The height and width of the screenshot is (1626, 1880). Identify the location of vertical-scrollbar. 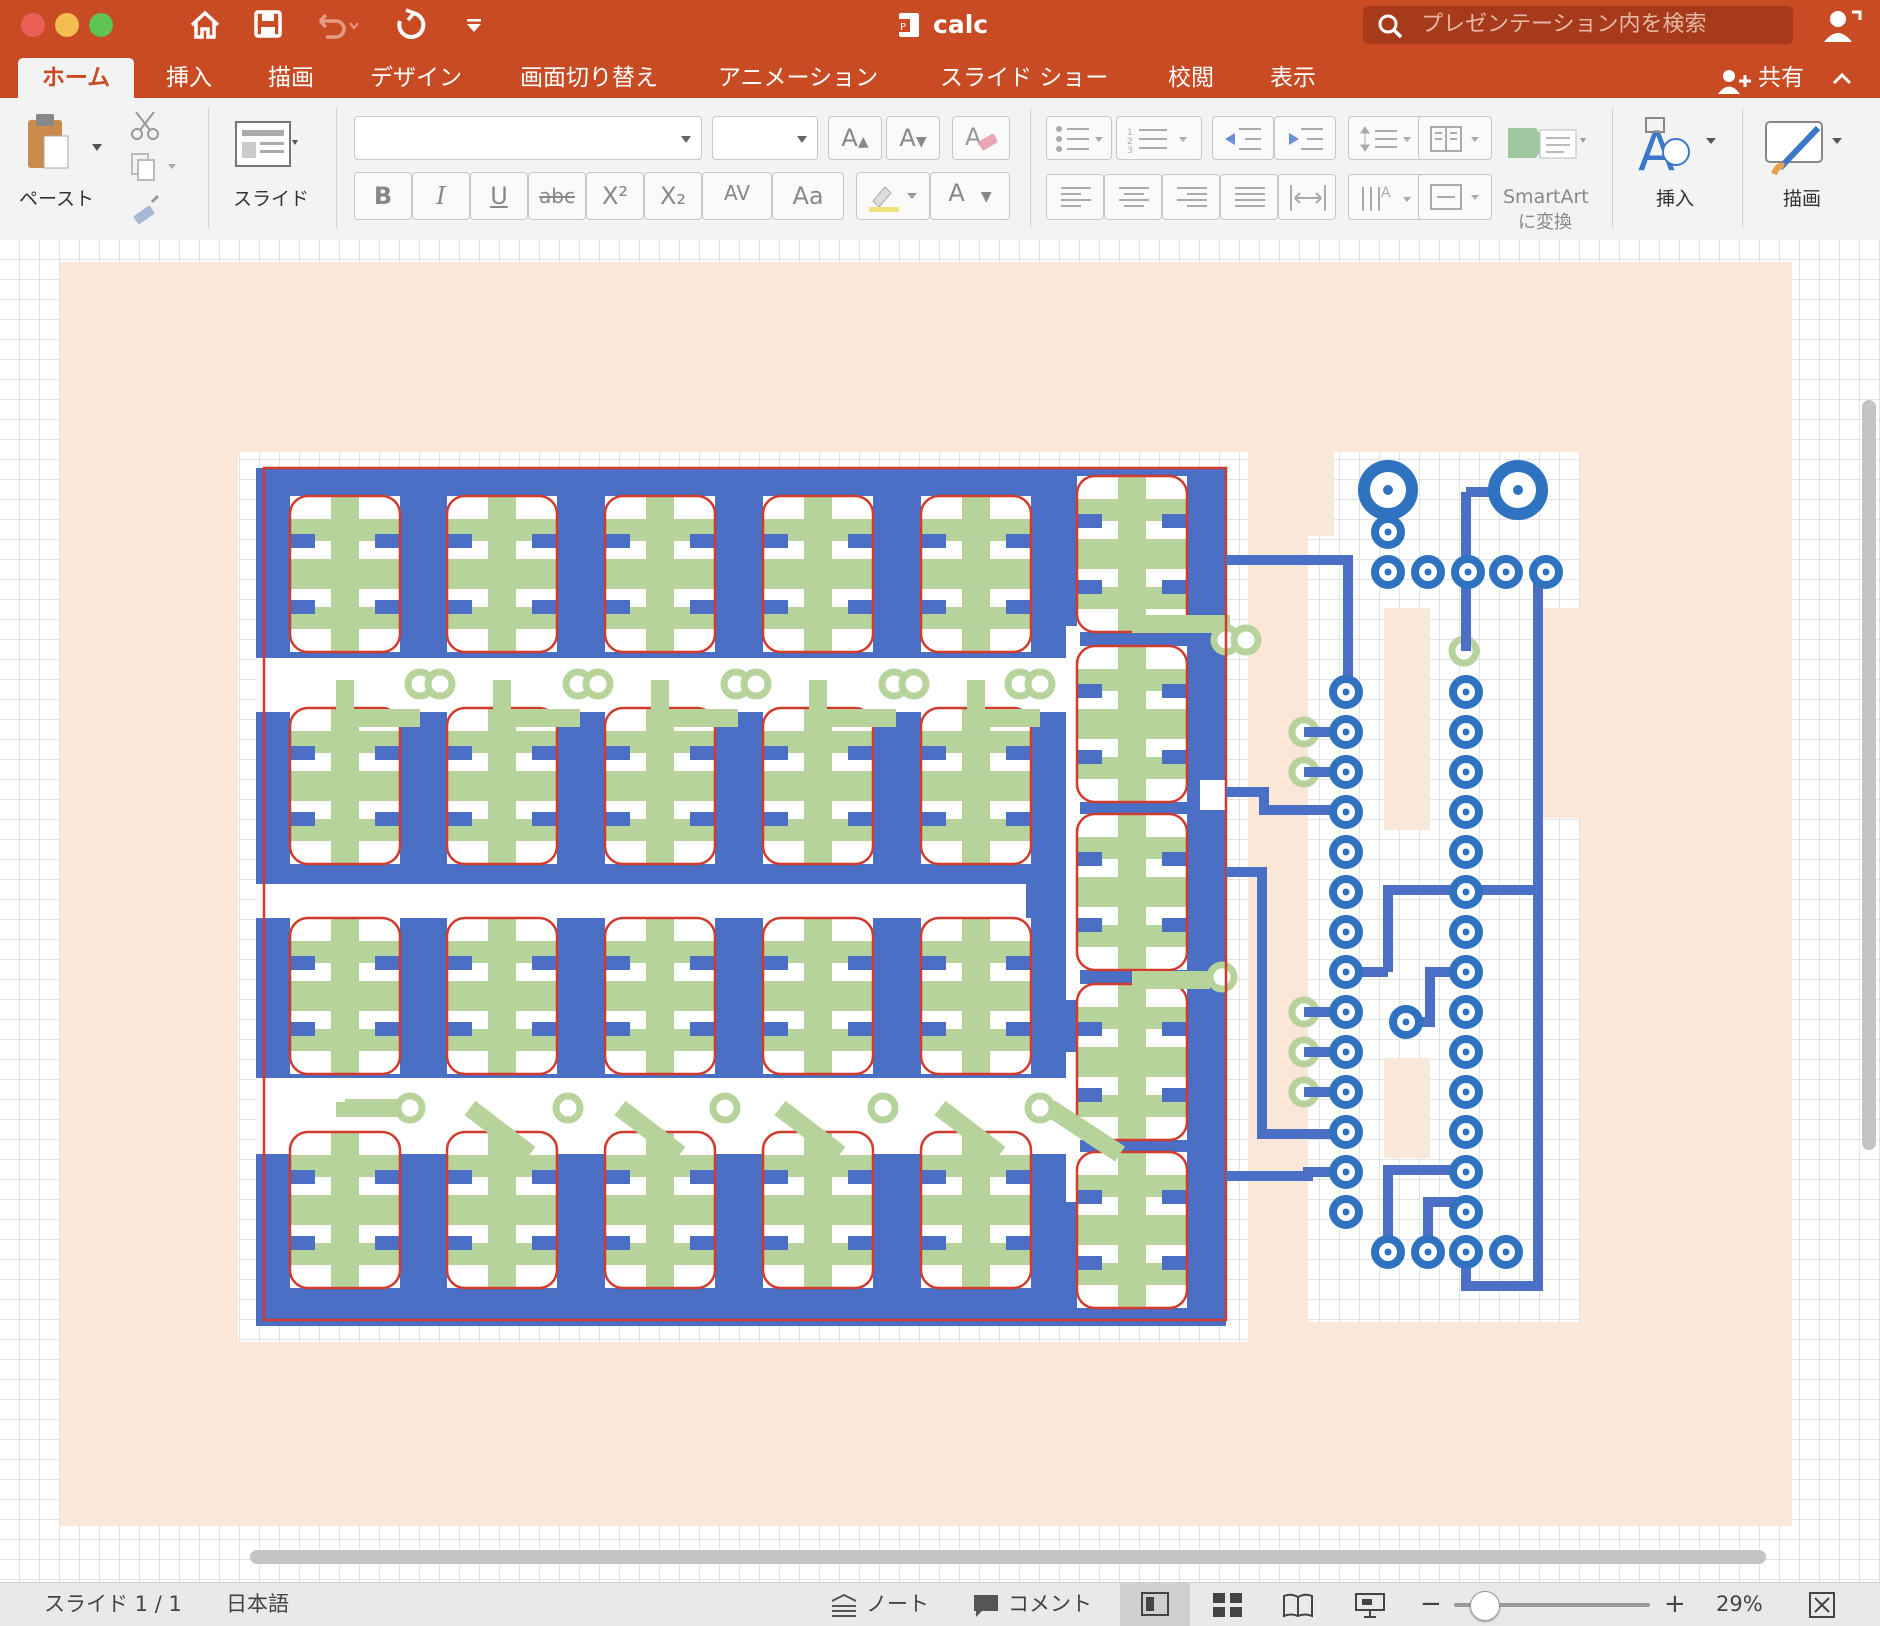
(1869, 775).